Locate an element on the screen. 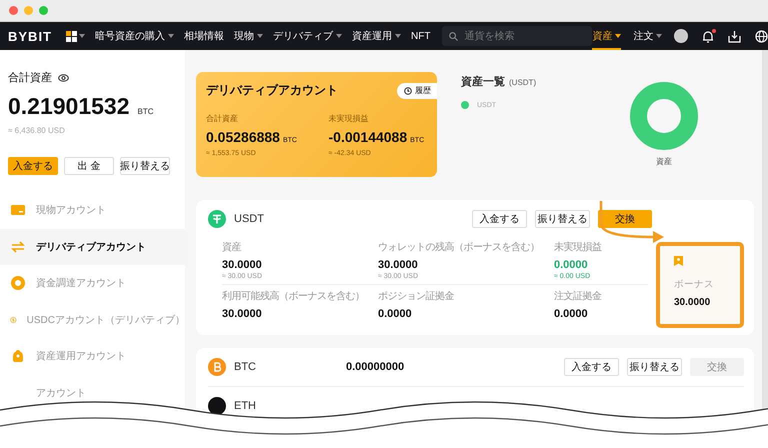 This screenshot has width=768, height=448. currency-unit: BTC is located at coordinates (146, 111).